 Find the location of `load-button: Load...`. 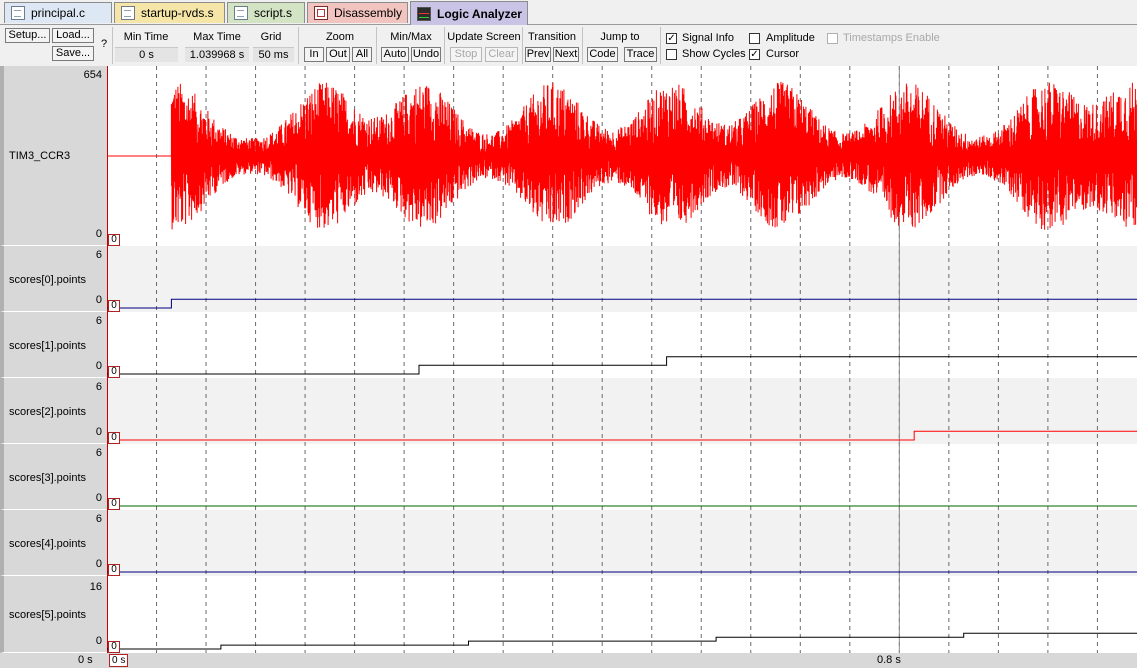

load-button: Load... is located at coordinates (73, 35).